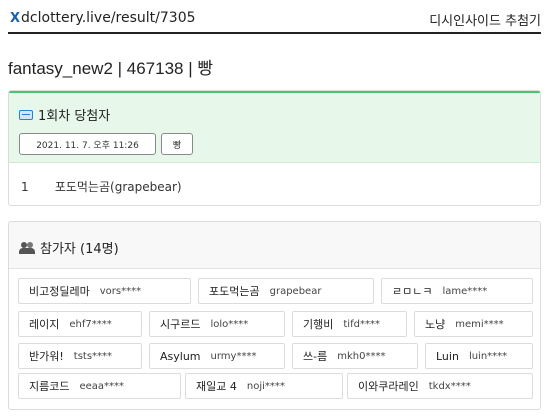 Image resolution: width=550 pixels, height=418 pixels. What do you see at coordinates (49, 386) in the screenshot?
I see `participant-name: 지름코드` at bounding box center [49, 386].